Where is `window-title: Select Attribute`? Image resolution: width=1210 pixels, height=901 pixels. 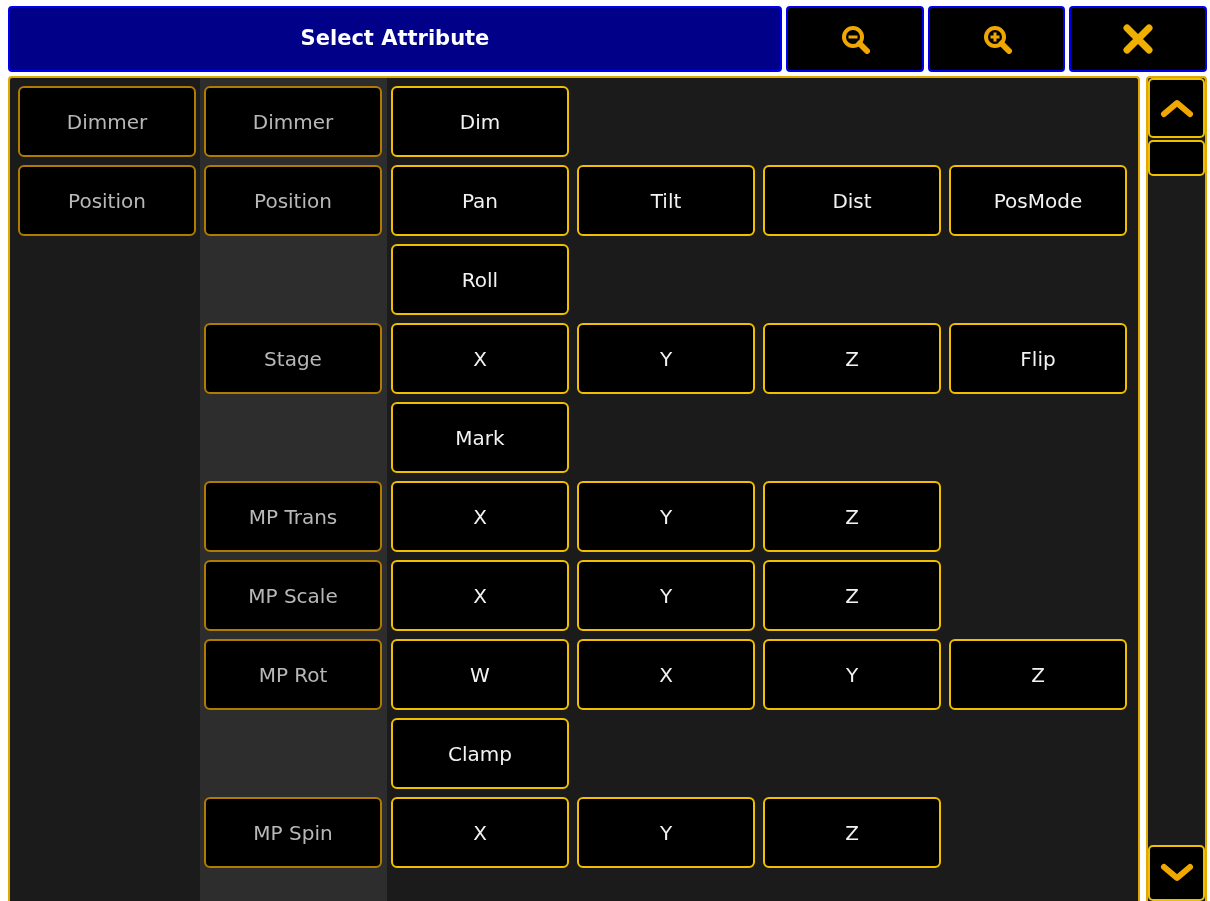 window-title: Select Attribute is located at coordinates (395, 39).